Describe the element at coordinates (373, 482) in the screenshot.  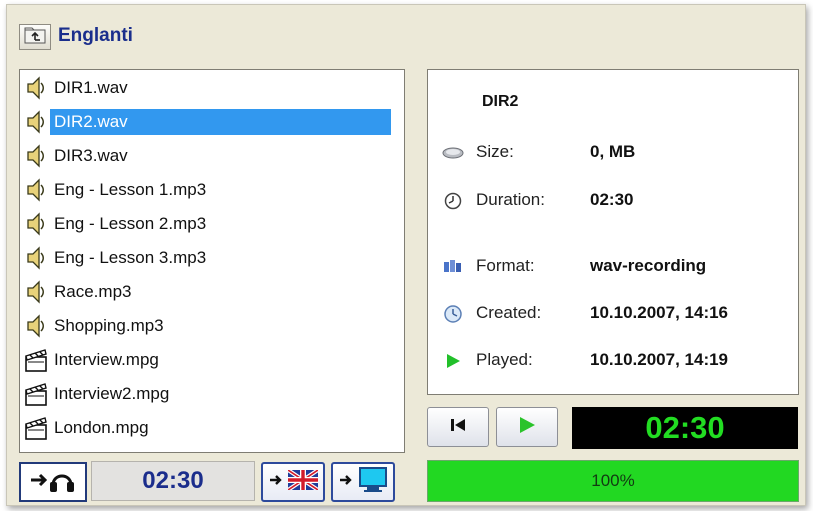
I see `monitor-icon` at that location.